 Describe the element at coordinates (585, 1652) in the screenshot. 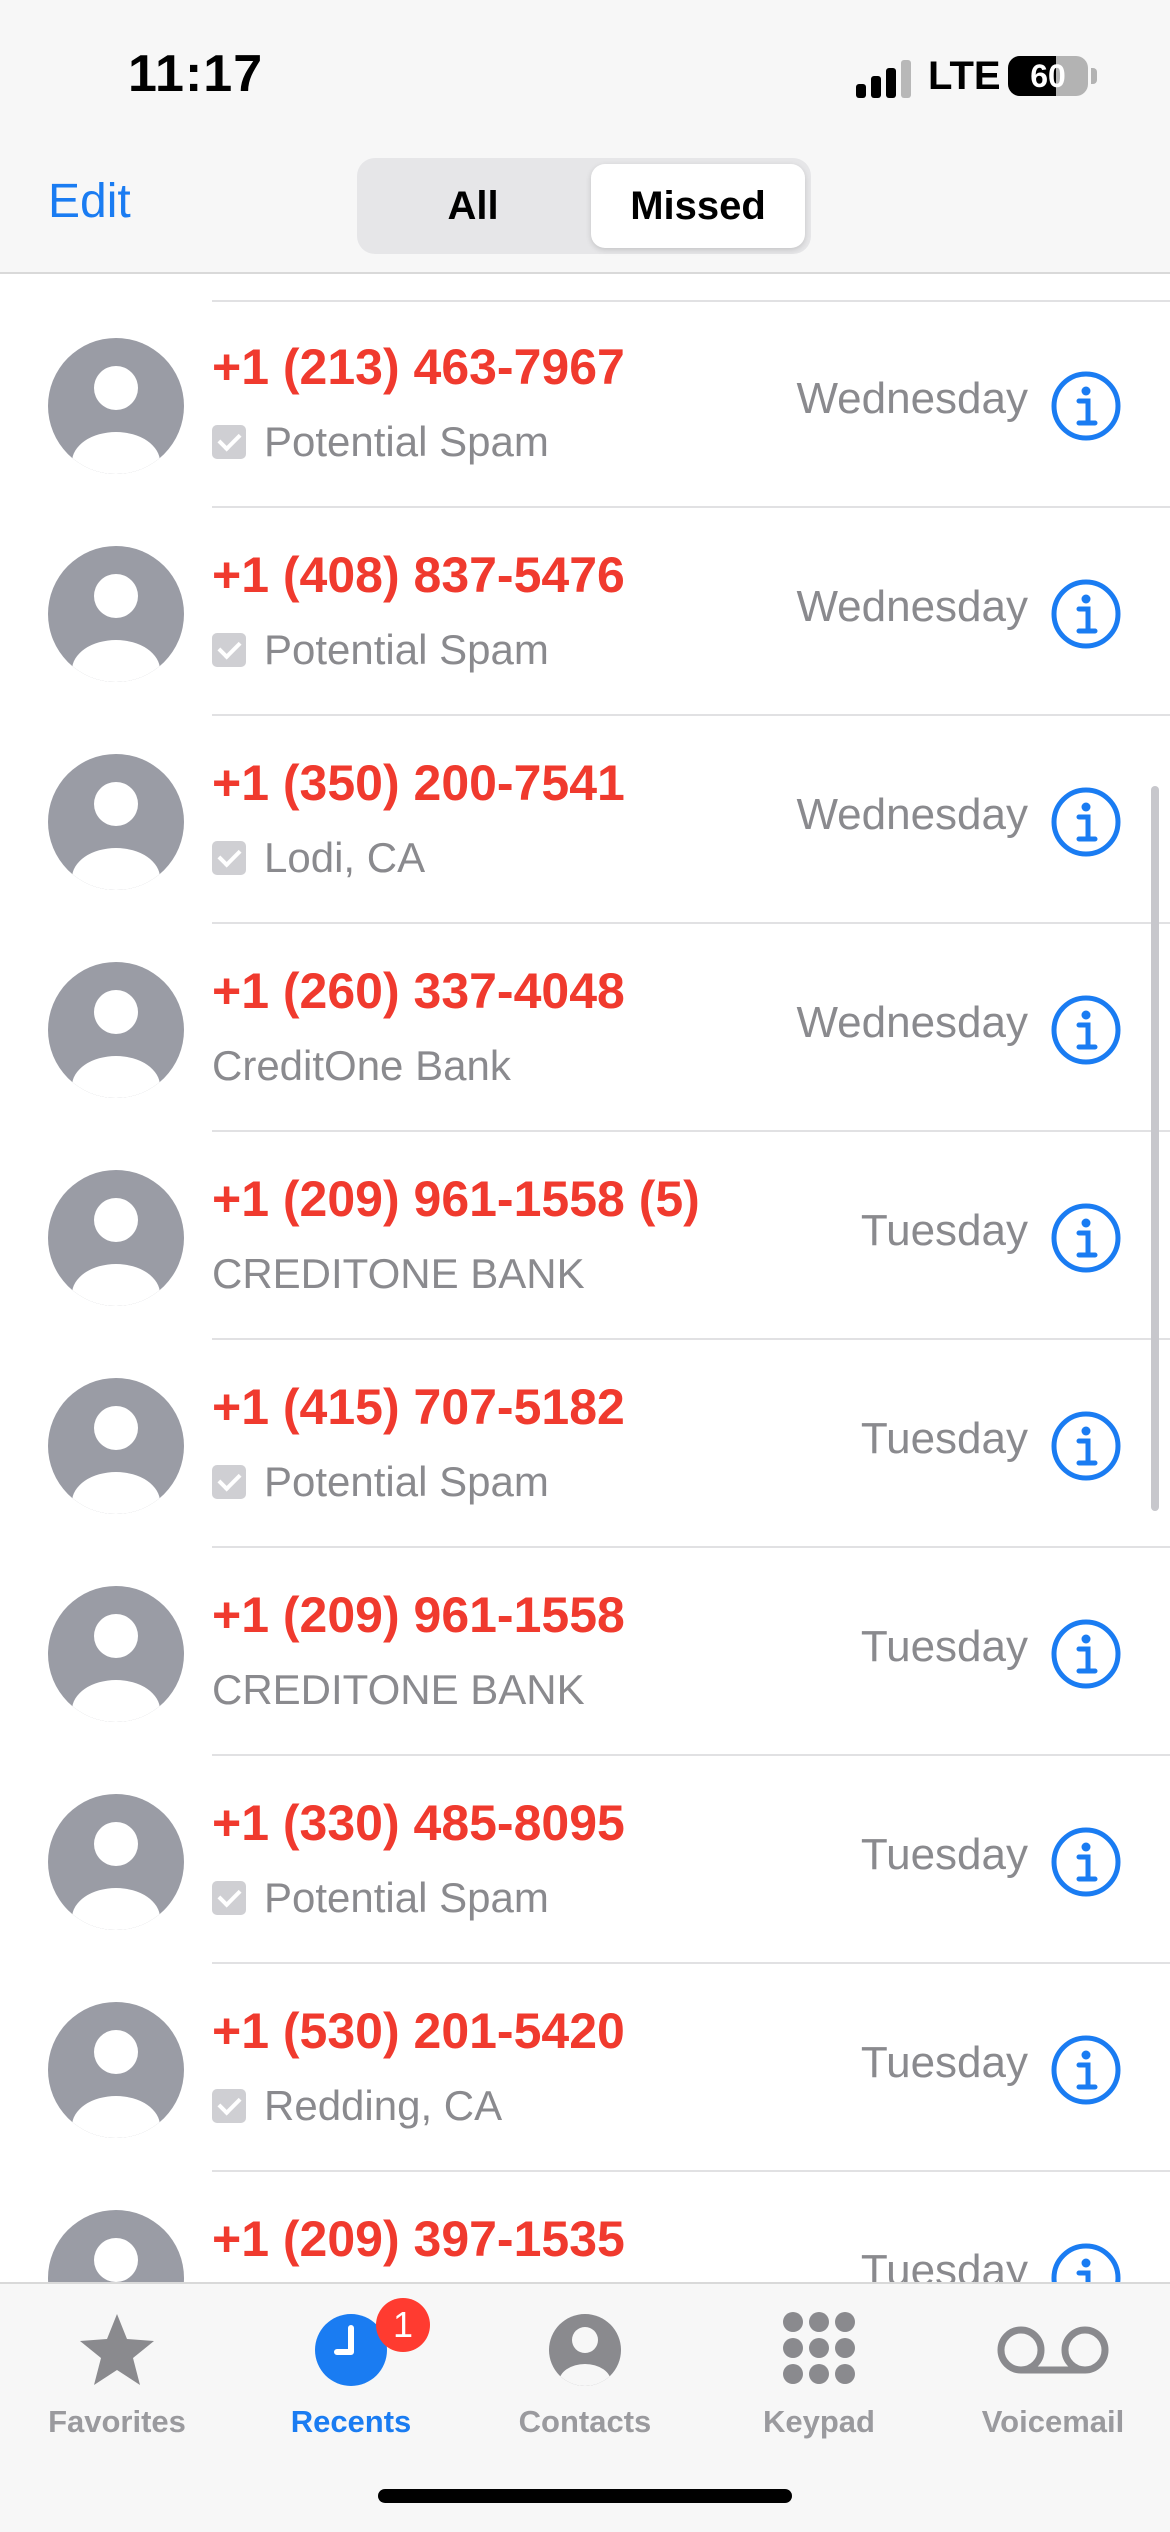

I see `call-row: +1 (209) 961-1558 CREDITONE BANK Tuesday` at that location.